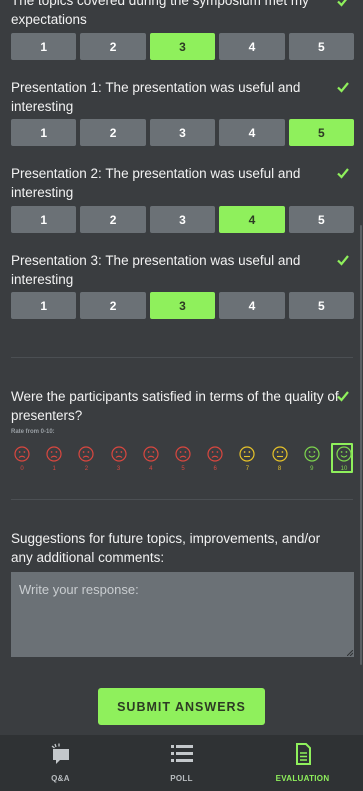 The width and height of the screenshot is (363, 791). What do you see at coordinates (183, 469) in the screenshot?
I see `rating-option-number: 5` at bounding box center [183, 469].